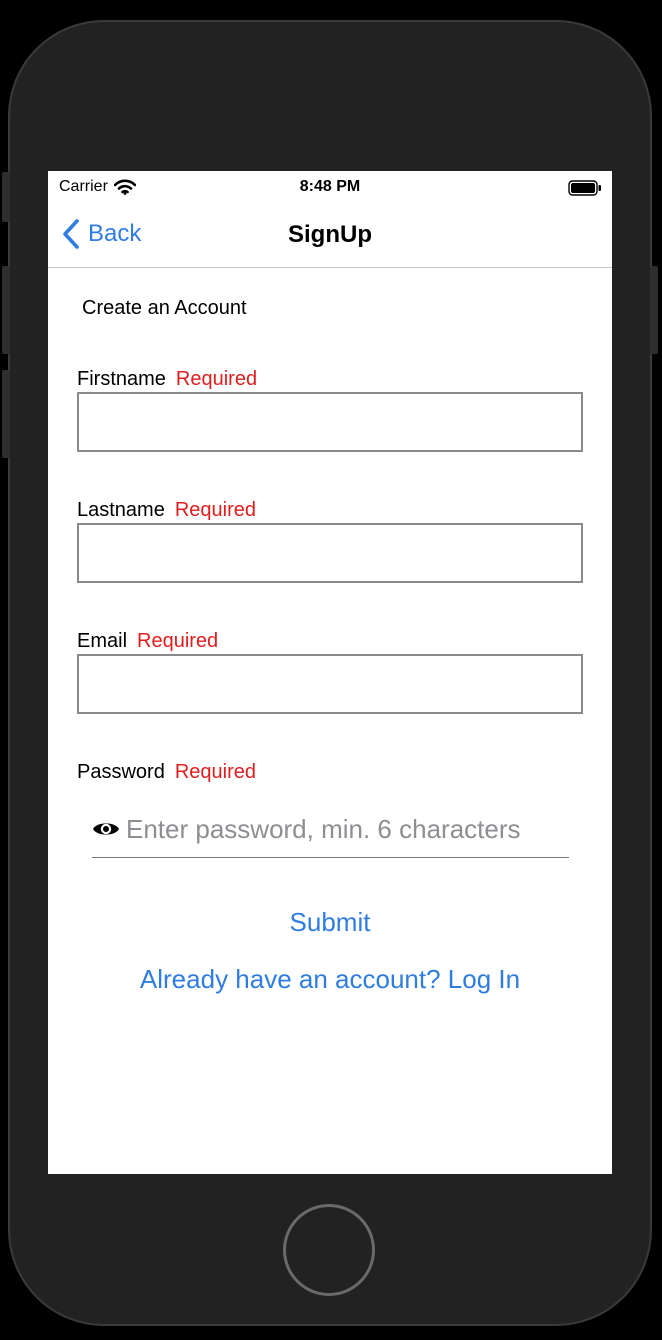  I want to click on login-link: Already have an account? Log In, so click(330, 979).